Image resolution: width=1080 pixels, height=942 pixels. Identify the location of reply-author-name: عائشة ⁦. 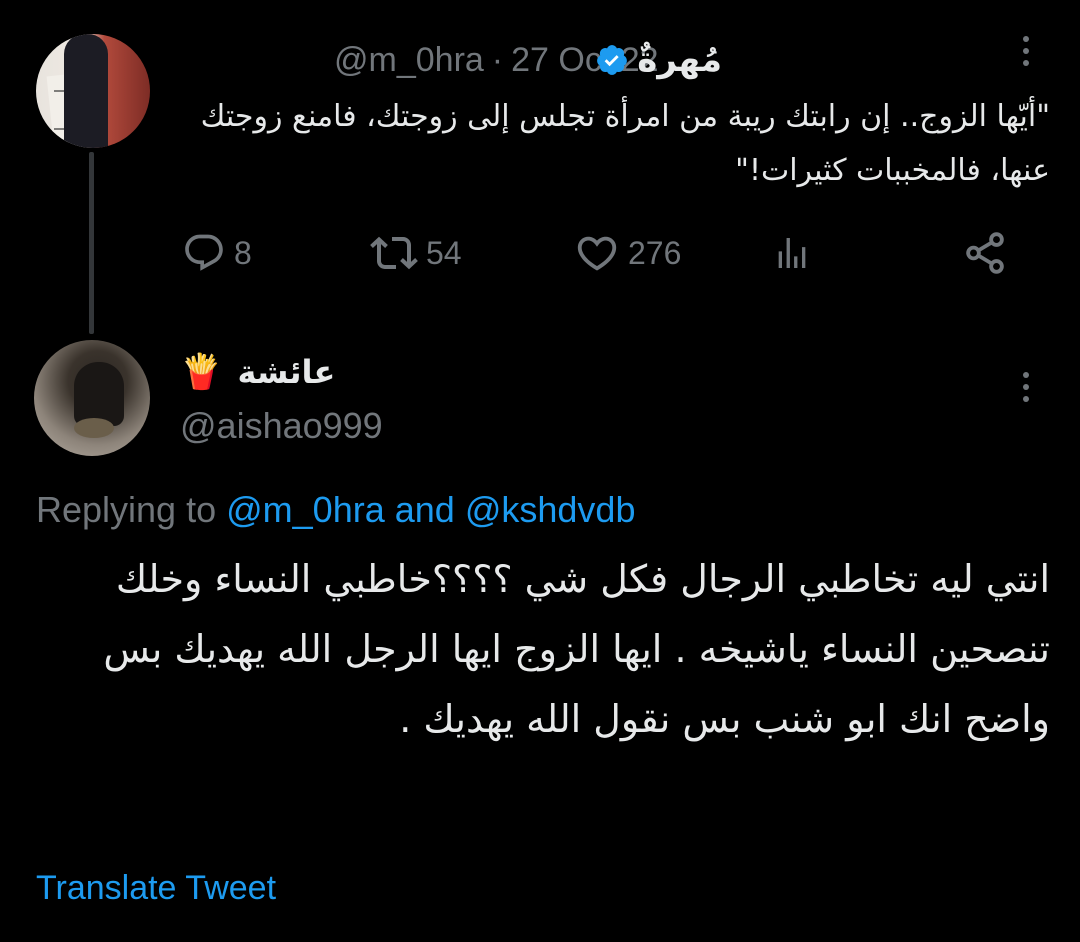
(280, 372).